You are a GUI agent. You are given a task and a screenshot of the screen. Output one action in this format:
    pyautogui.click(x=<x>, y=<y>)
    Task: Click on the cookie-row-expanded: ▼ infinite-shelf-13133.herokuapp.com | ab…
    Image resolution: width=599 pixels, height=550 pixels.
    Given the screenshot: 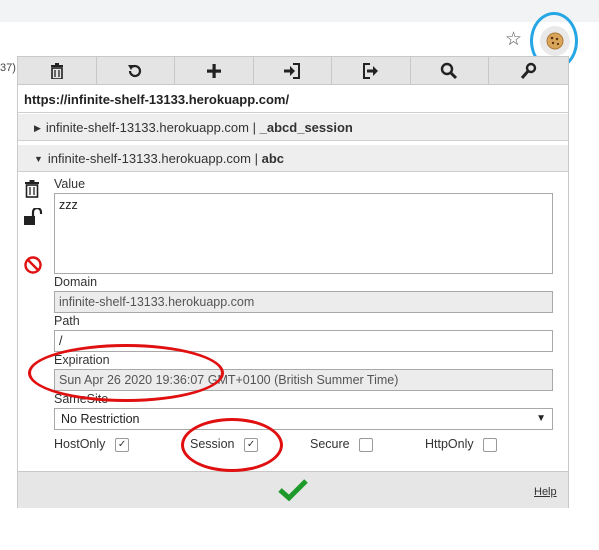 What is the action you would take?
    pyautogui.click(x=293, y=158)
    